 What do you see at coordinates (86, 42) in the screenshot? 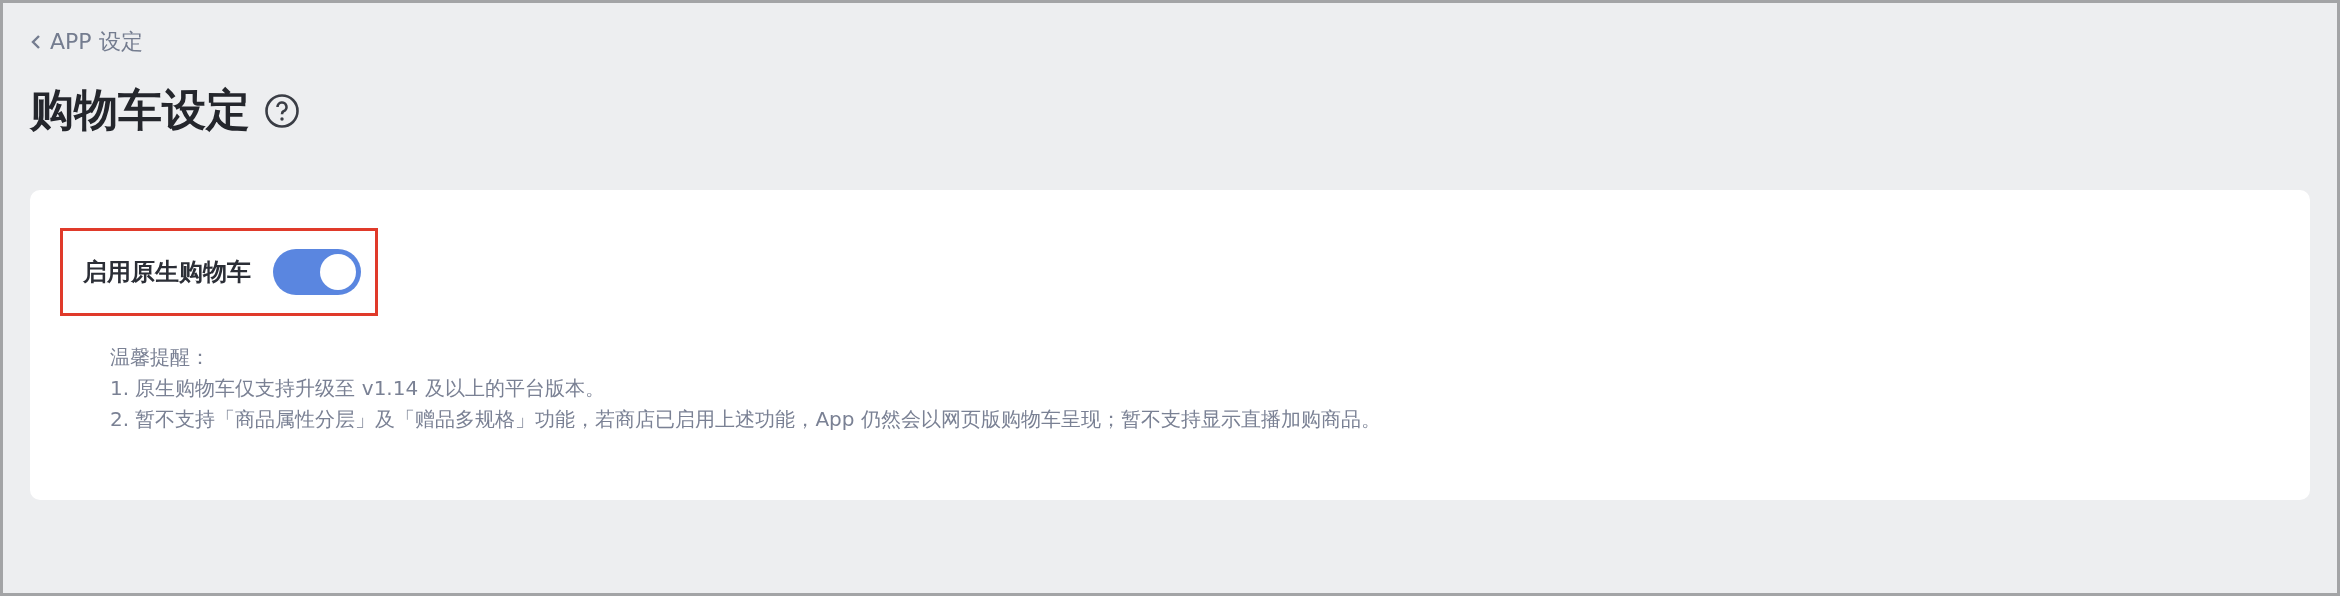
I see `back-link: APP 设定` at bounding box center [86, 42].